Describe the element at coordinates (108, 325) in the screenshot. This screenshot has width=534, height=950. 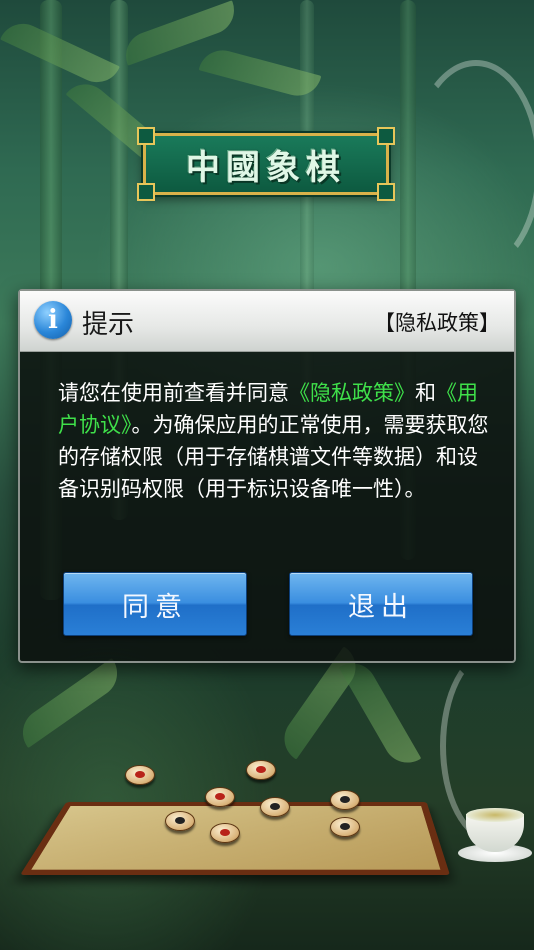
I see `dialog-title: 提示` at that location.